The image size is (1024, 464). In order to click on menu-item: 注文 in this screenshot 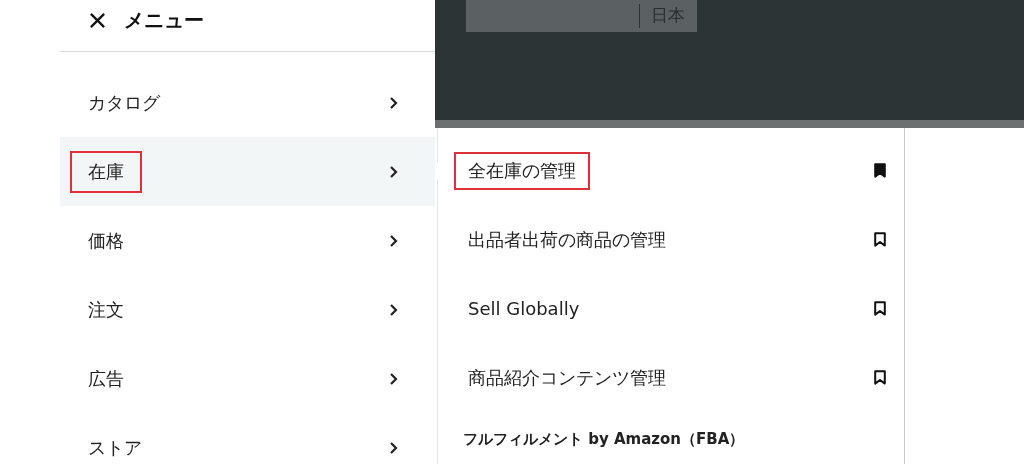, I will do `click(247, 309)`.